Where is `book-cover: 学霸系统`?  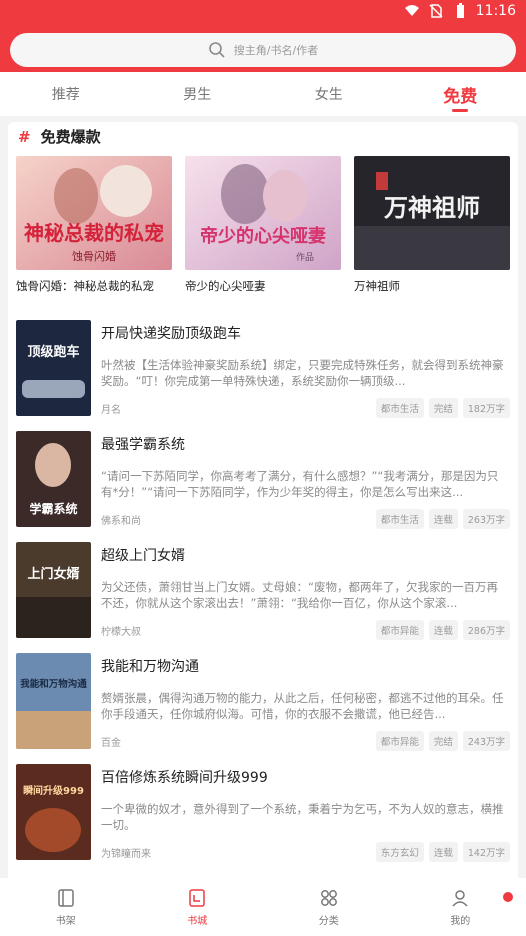 book-cover: 学霸系统 is located at coordinates (53, 479).